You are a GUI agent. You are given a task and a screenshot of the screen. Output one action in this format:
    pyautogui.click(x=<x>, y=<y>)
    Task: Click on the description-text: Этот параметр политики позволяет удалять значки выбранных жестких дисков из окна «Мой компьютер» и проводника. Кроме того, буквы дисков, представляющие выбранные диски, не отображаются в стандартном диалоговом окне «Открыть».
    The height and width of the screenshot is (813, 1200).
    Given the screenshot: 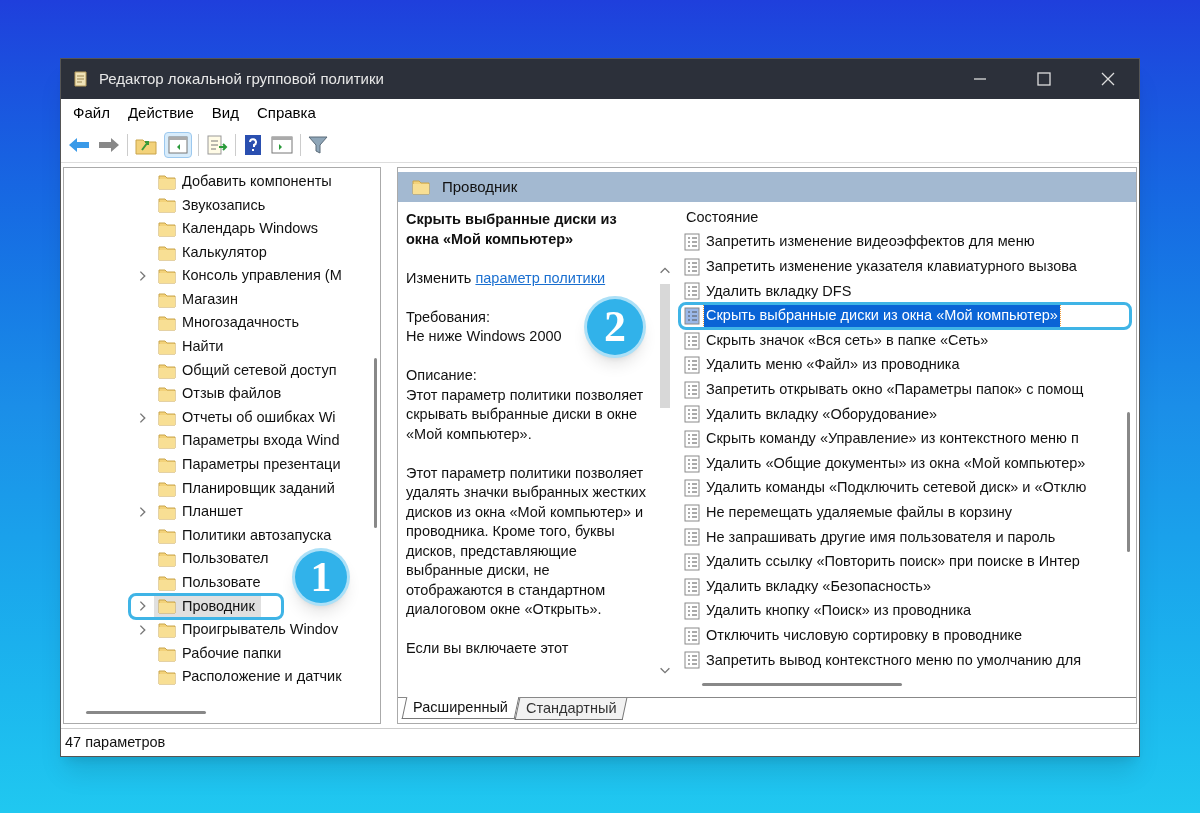 What is the action you would take?
    pyautogui.click(x=526, y=541)
    